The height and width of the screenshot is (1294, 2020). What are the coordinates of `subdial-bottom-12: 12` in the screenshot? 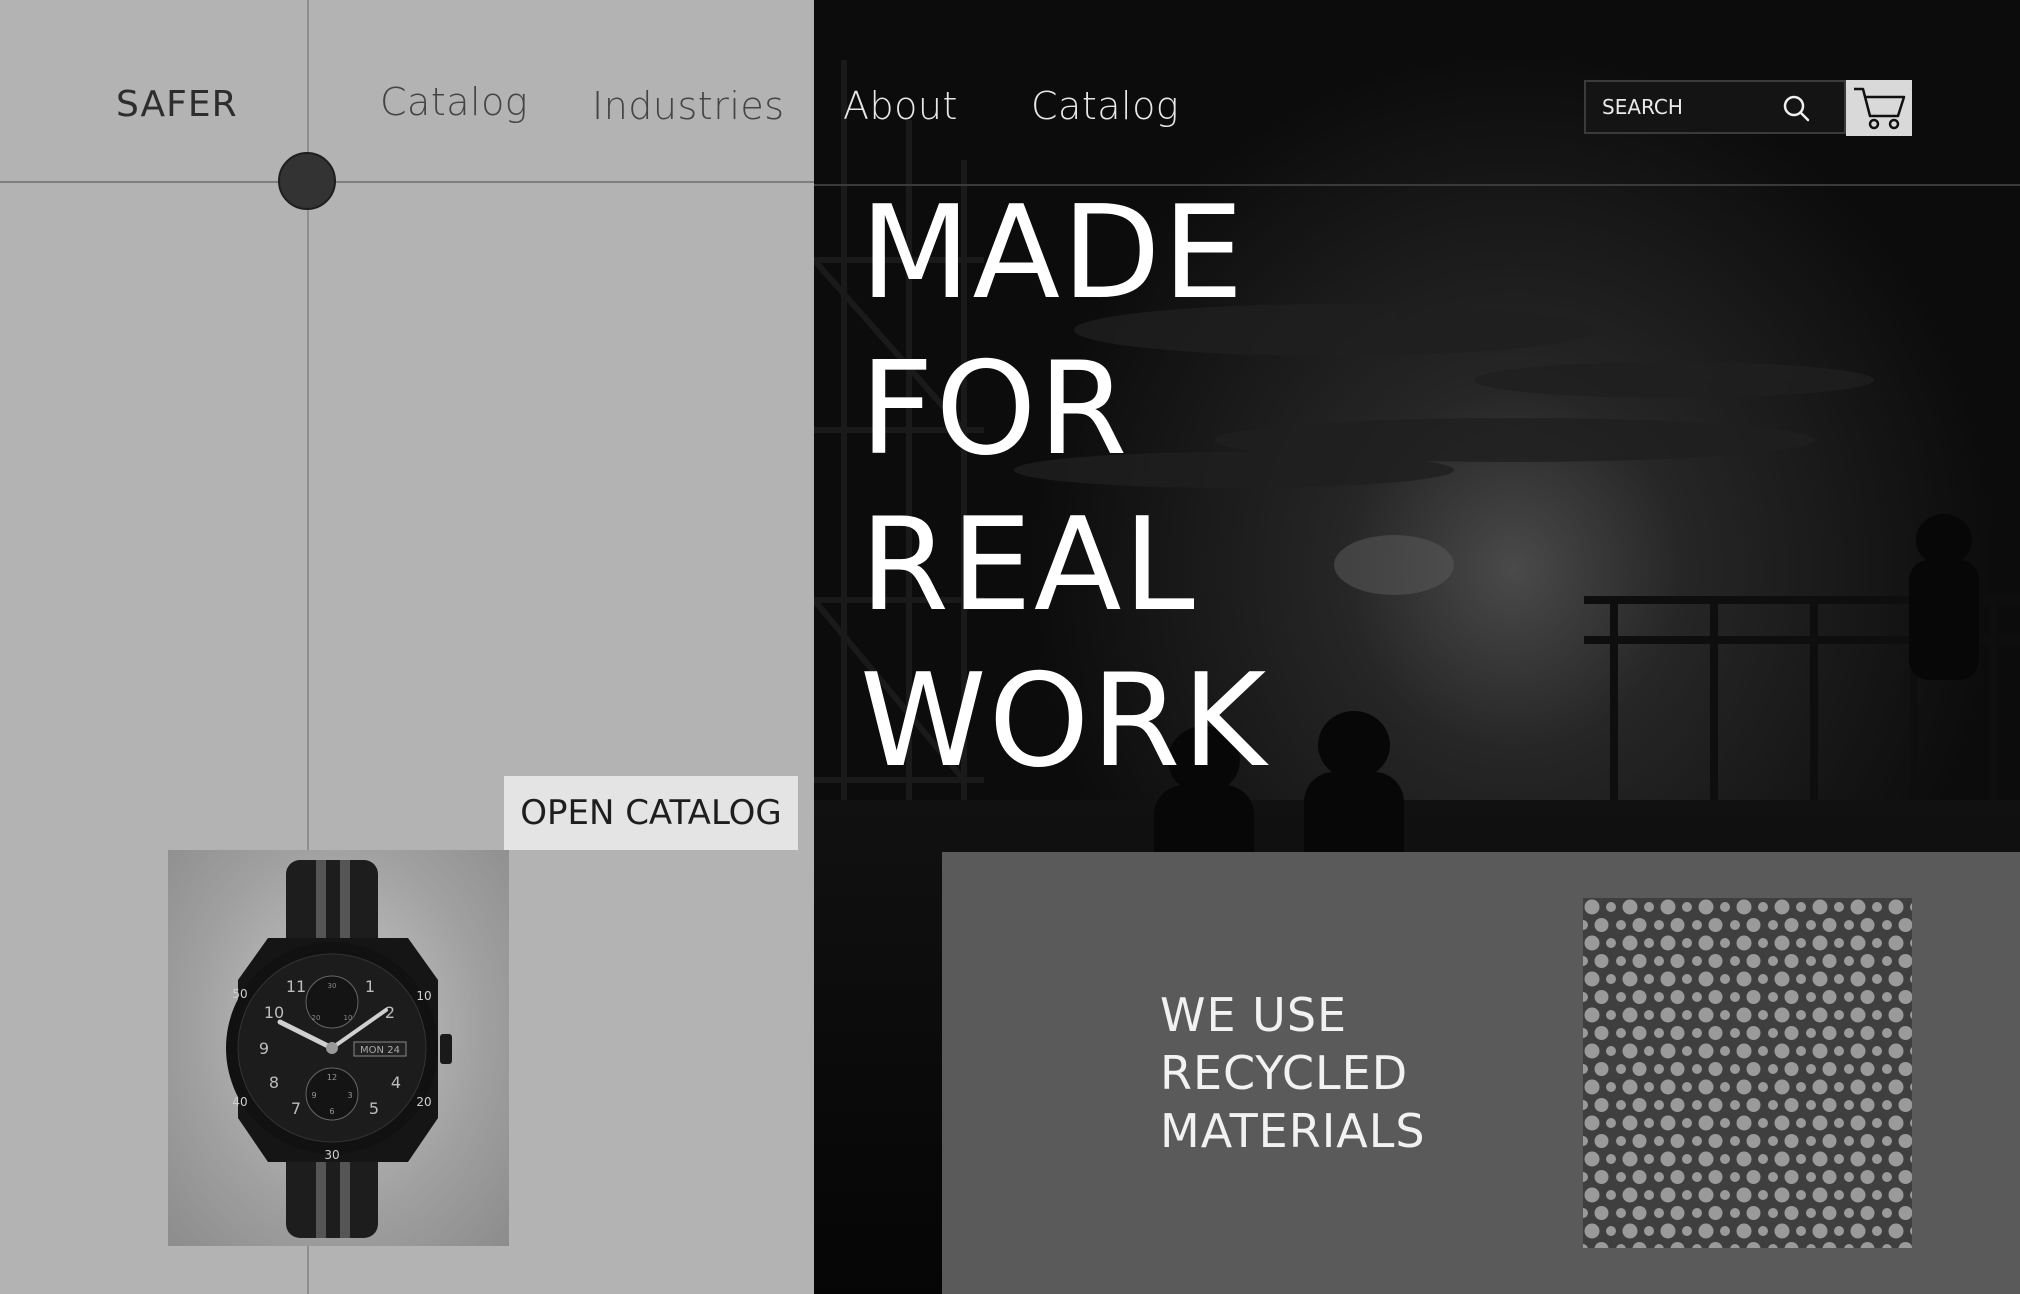 It's located at (332, 1077).